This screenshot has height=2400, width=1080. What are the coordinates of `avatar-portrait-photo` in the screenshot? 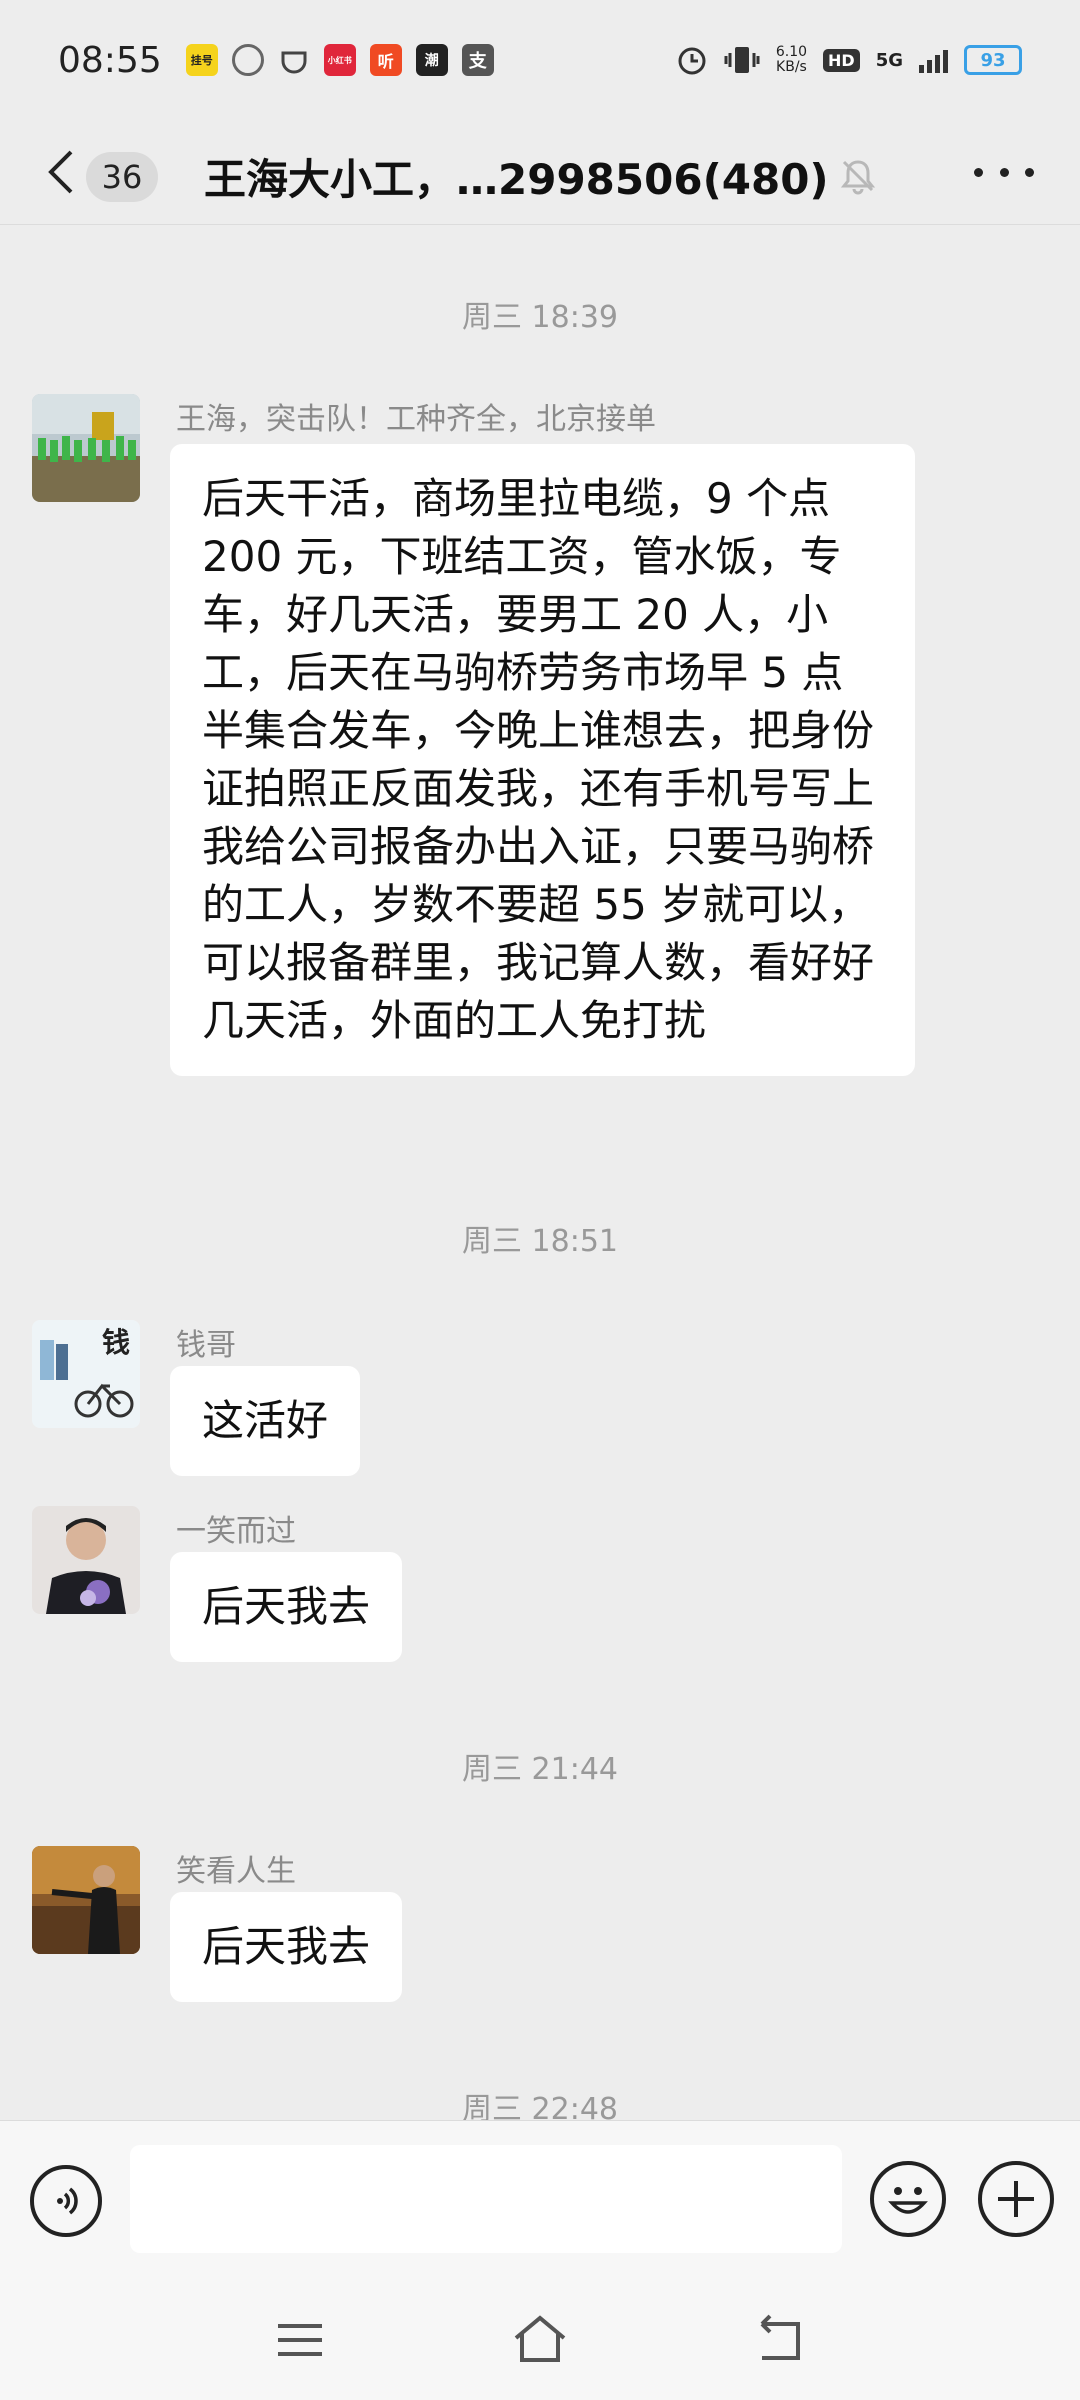 It's located at (86, 1560).